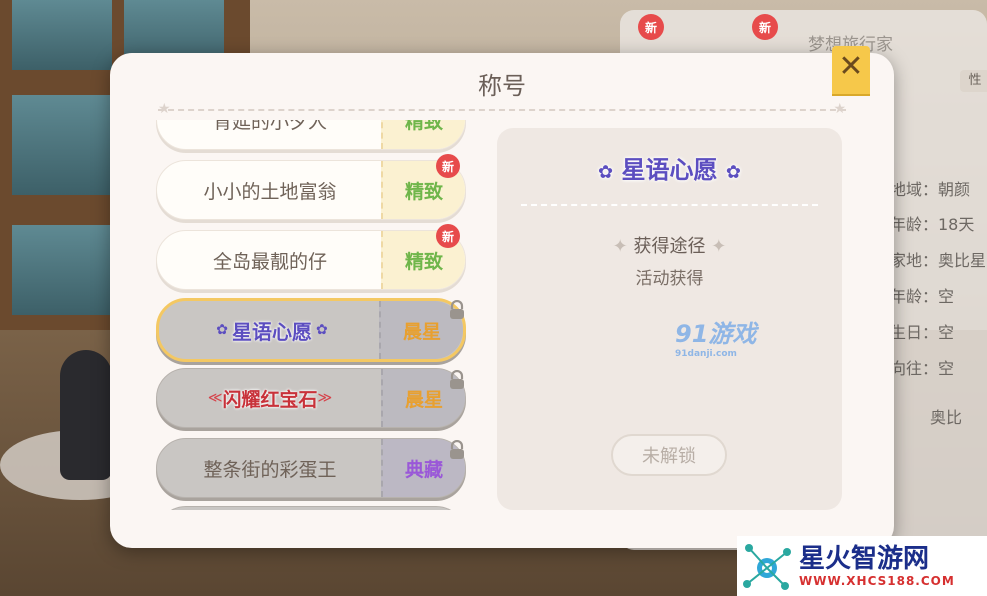 This screenshot has width=987, height=596. I want to click on close-icon: ✕, so click(851, 66).